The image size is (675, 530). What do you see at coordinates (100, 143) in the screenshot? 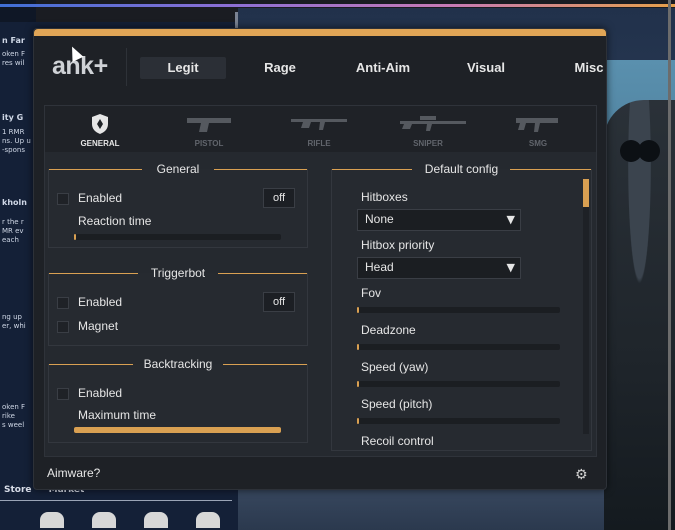
I see `weapon-label: GENERAL` at bounding box center [100, 143].